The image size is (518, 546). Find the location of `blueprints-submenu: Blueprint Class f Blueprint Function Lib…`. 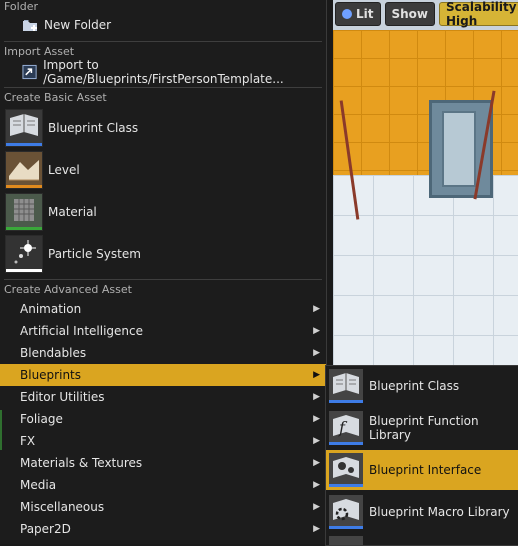

blueprints-submenu: Blueprint Class f Blueprint Function Lib… is located at coordinates (421, 455).